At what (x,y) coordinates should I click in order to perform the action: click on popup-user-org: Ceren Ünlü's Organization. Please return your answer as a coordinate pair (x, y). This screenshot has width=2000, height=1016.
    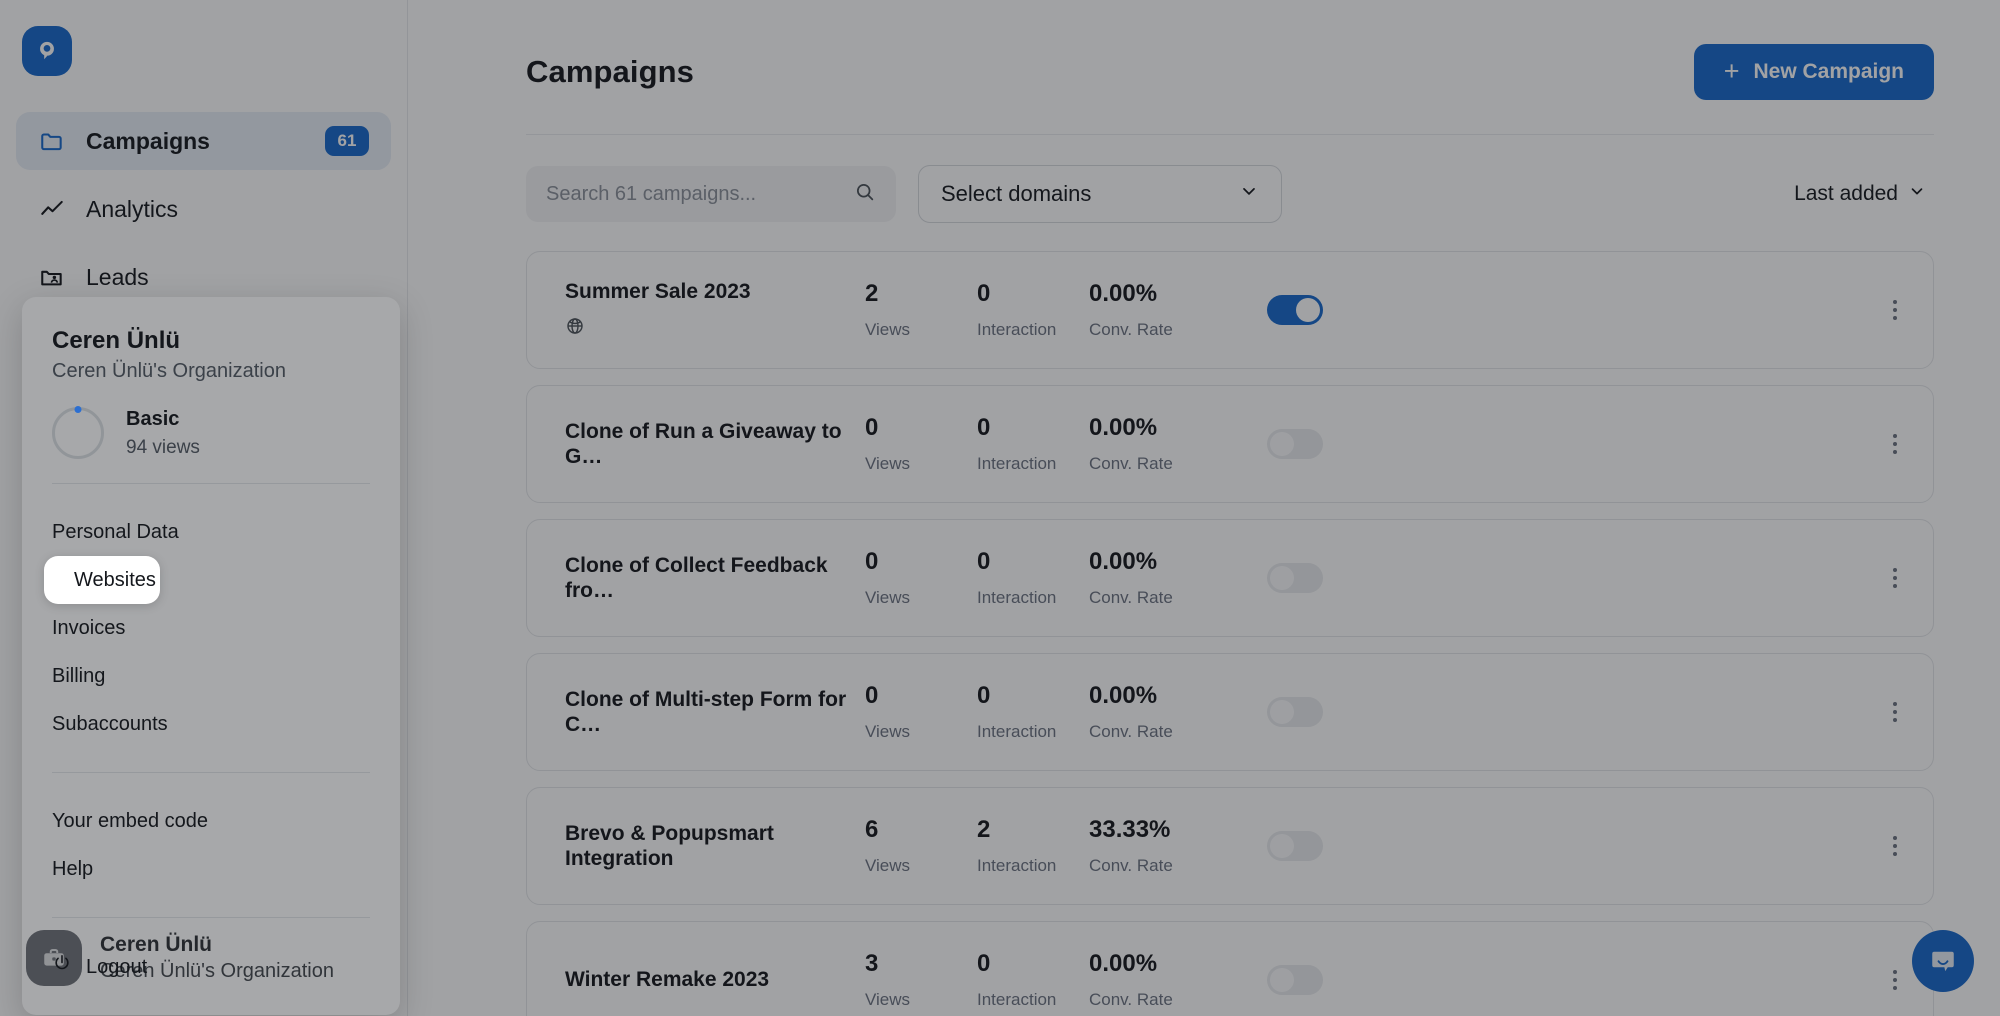
    Looking at the image, I should click on (169, 371).